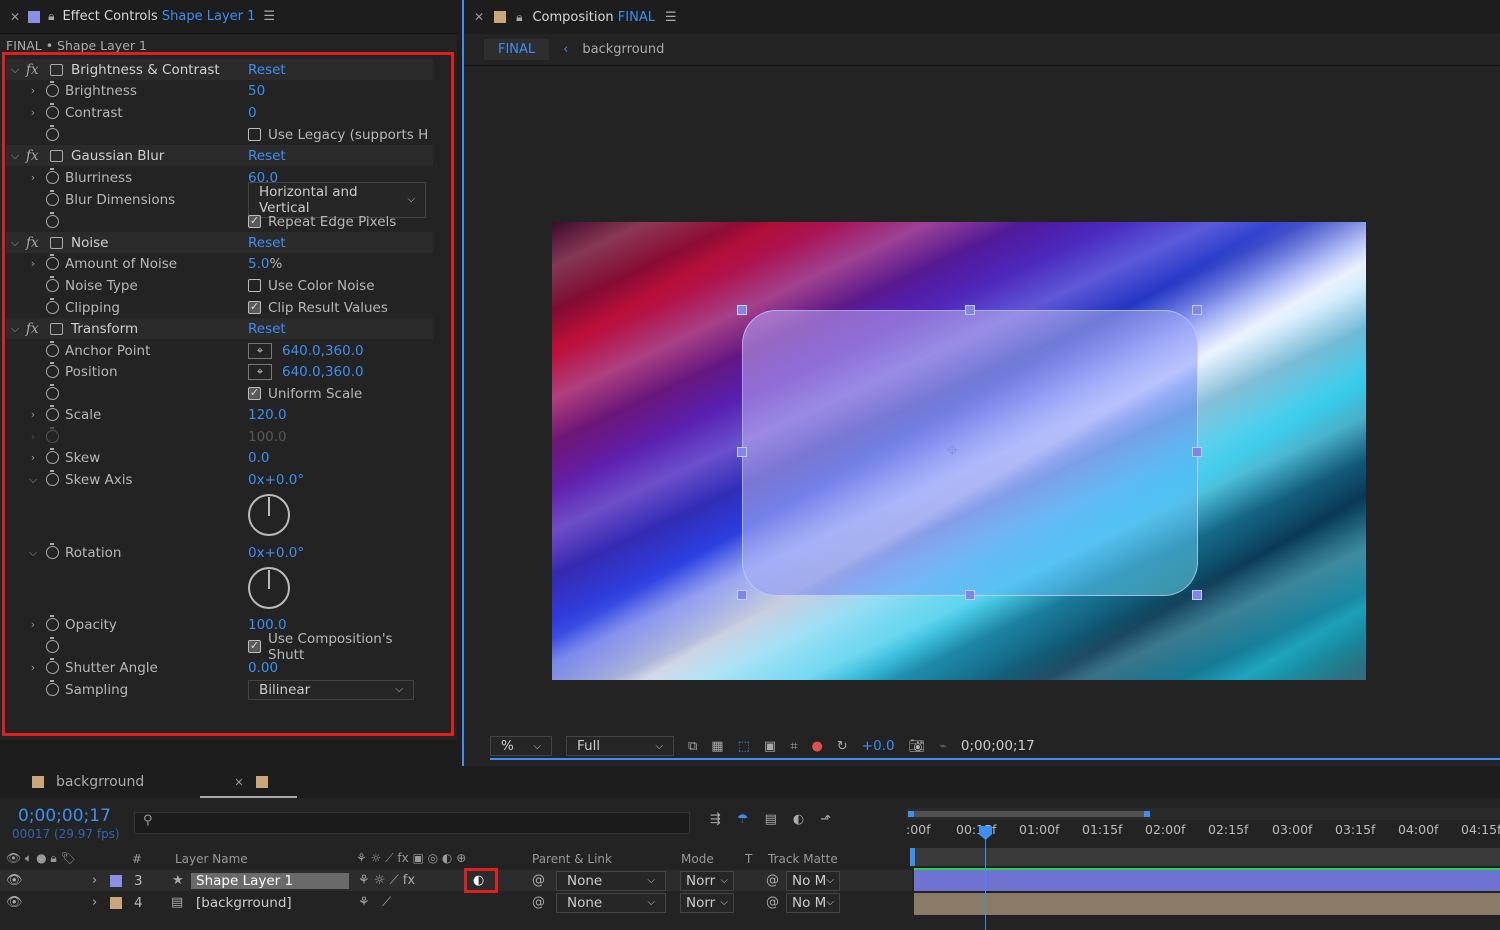  What do you see at coordinates (34, 16) in the screenshot?
I see `layer-color-swatch` at bounding box center [34, 16].